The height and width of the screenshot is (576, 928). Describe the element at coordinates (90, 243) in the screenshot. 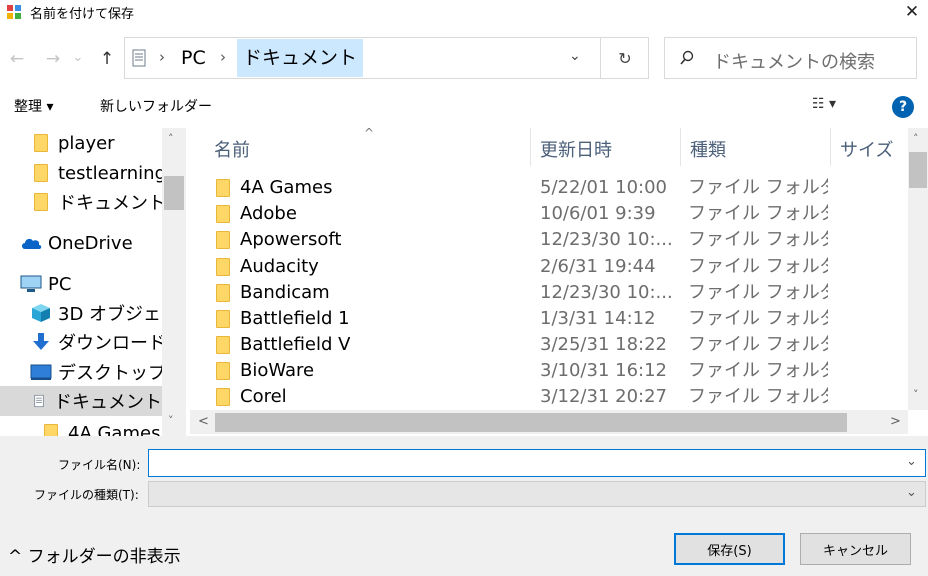

I see `sidebar-item-label: OneDrive` at that location.